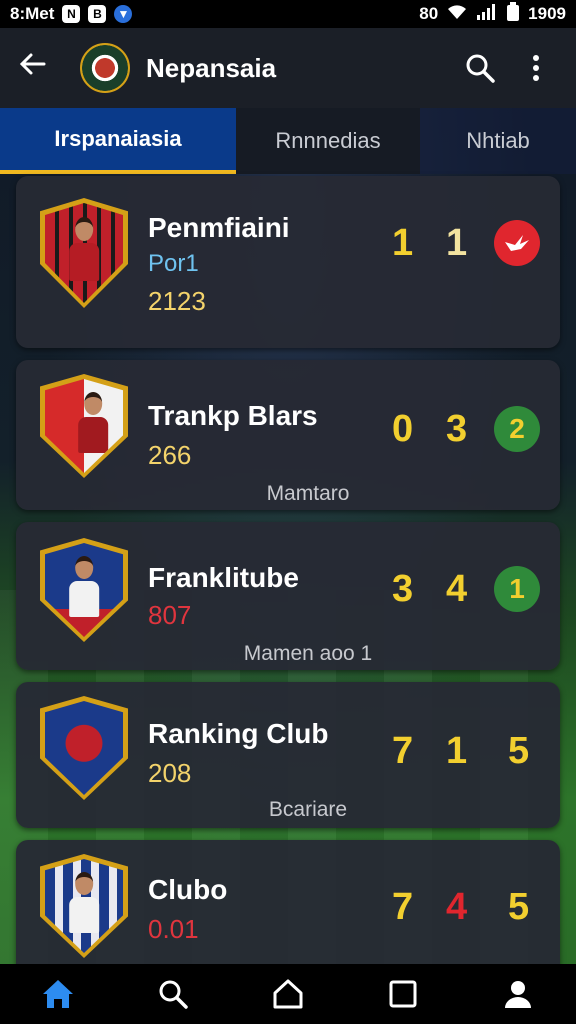  What do you see at coordinates (58, 994) in the screenshot?
I see `home-icon` at bounding box center [58, 994].